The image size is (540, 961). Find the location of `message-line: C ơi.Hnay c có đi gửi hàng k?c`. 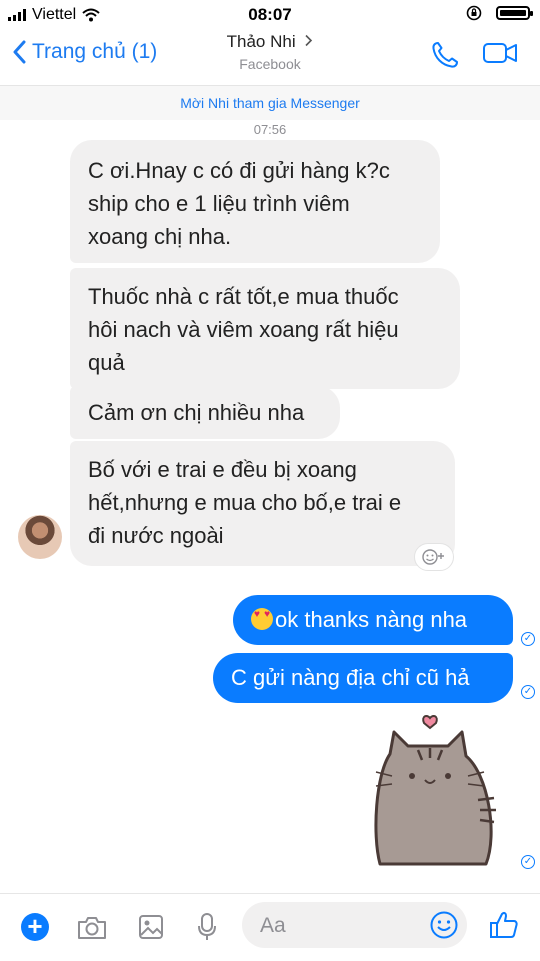

message-line: C ơi.Hnay c có đi gửi hàng k?c is located at coordinates (239, 170).